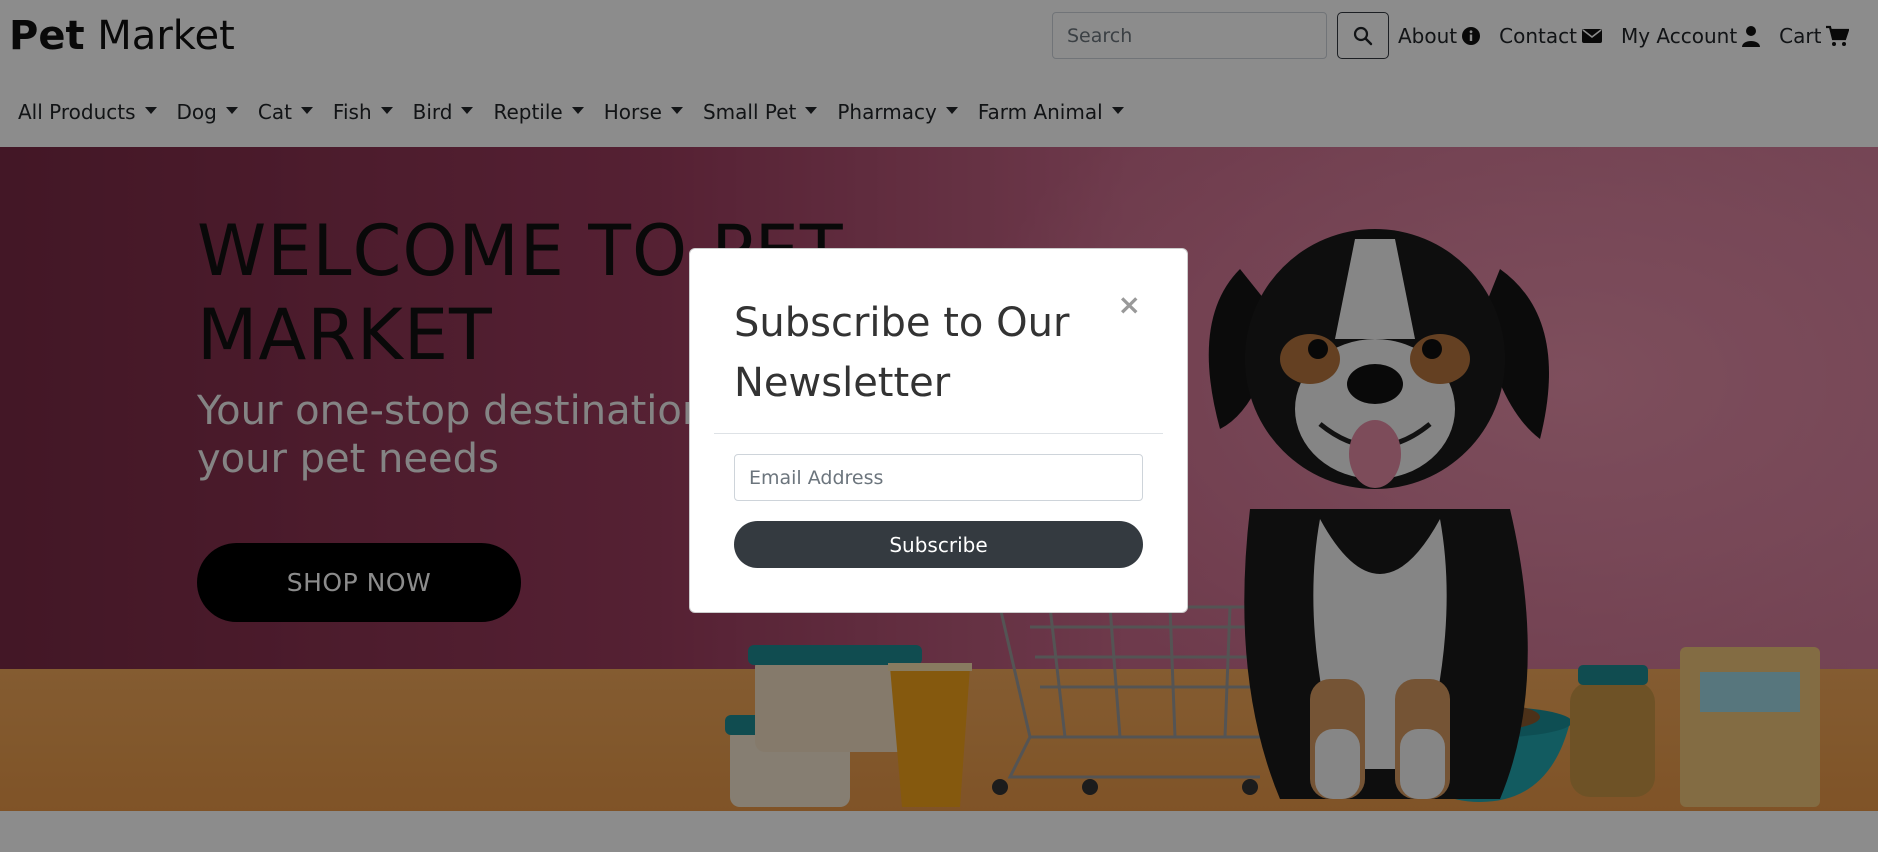 This screenshot has height=852, width=1878. What do you see at coordinates (1129, 305) in the screenshot?
I see `close-icon: ×` at bounding box center [1129, 305].